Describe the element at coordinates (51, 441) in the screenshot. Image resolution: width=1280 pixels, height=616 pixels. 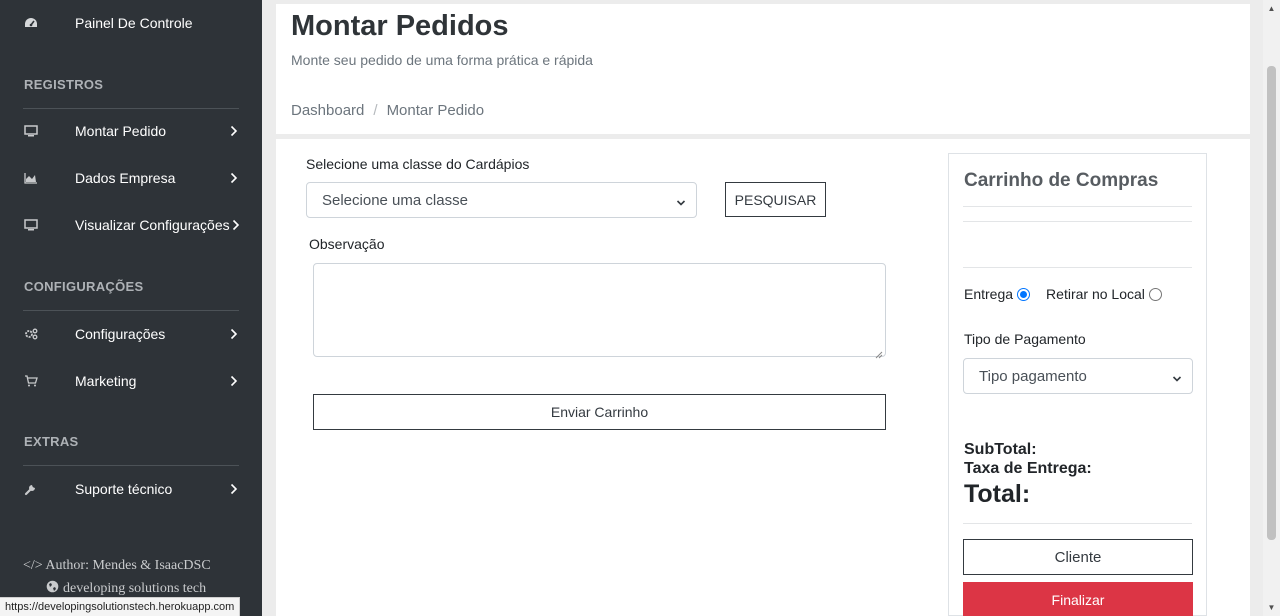
I see `section-heading-extras: EXTRAS` at that location.